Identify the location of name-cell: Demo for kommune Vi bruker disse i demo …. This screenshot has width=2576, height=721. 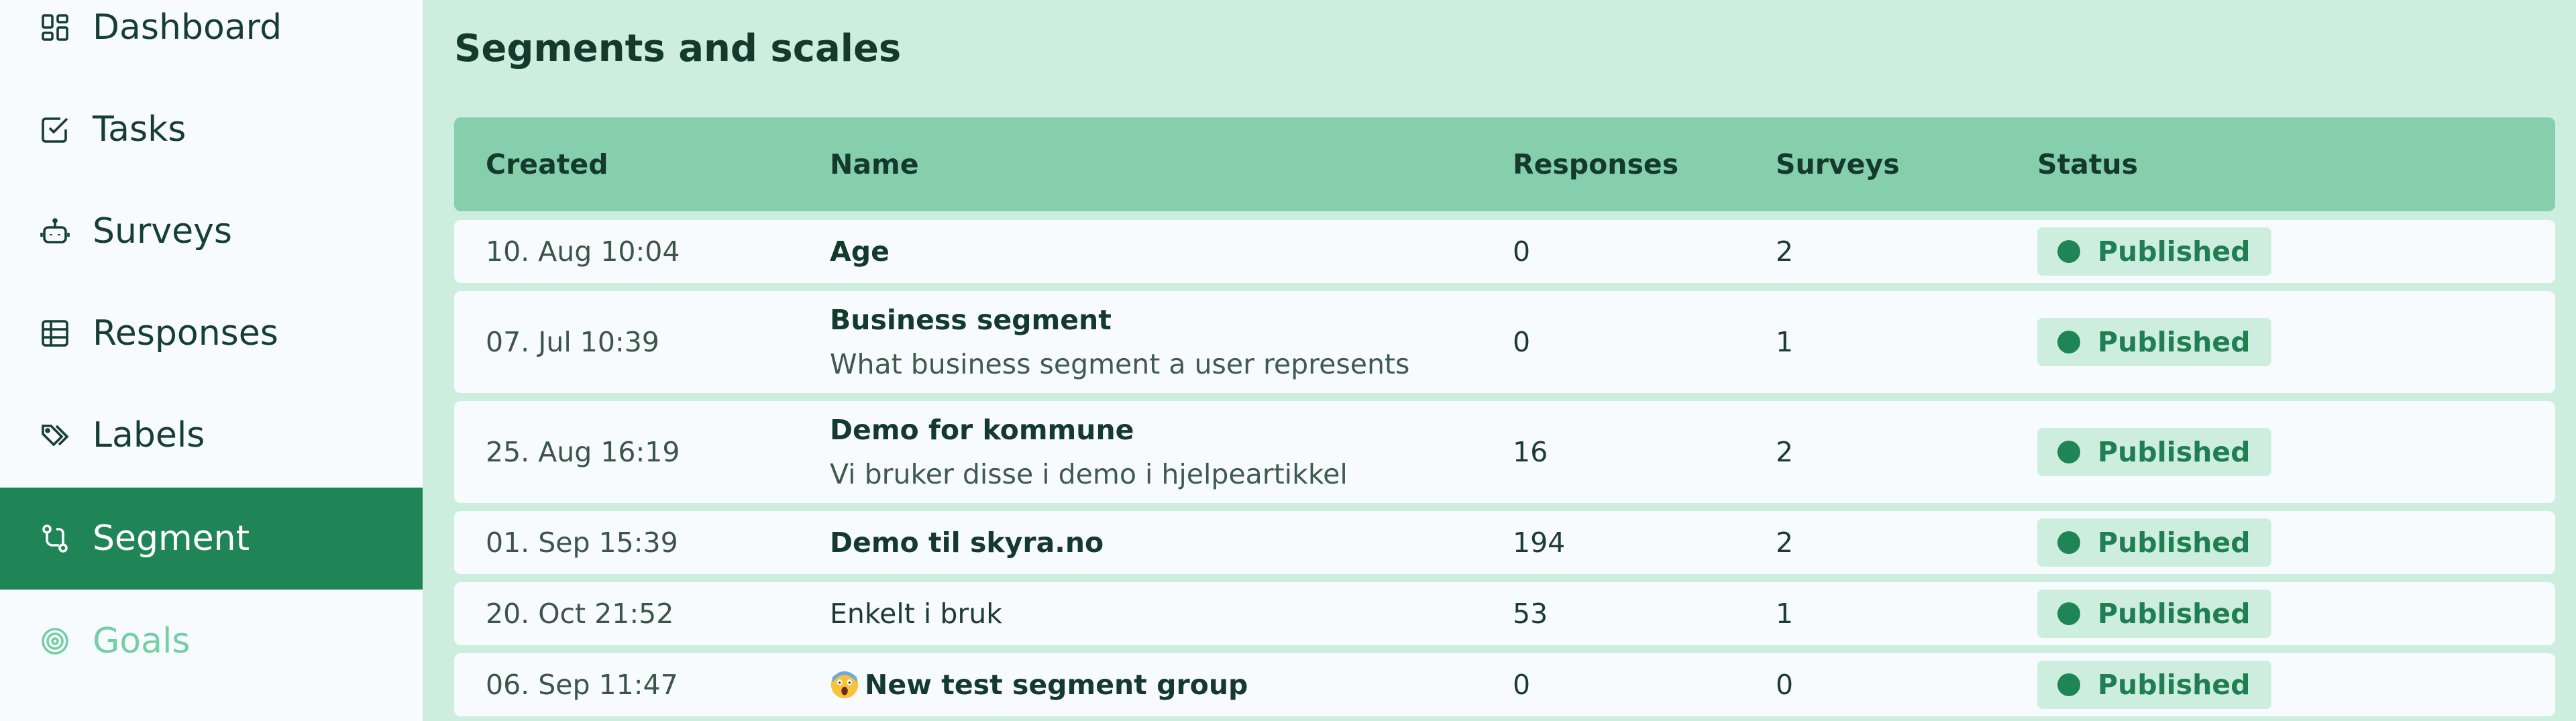
(1089, 452).